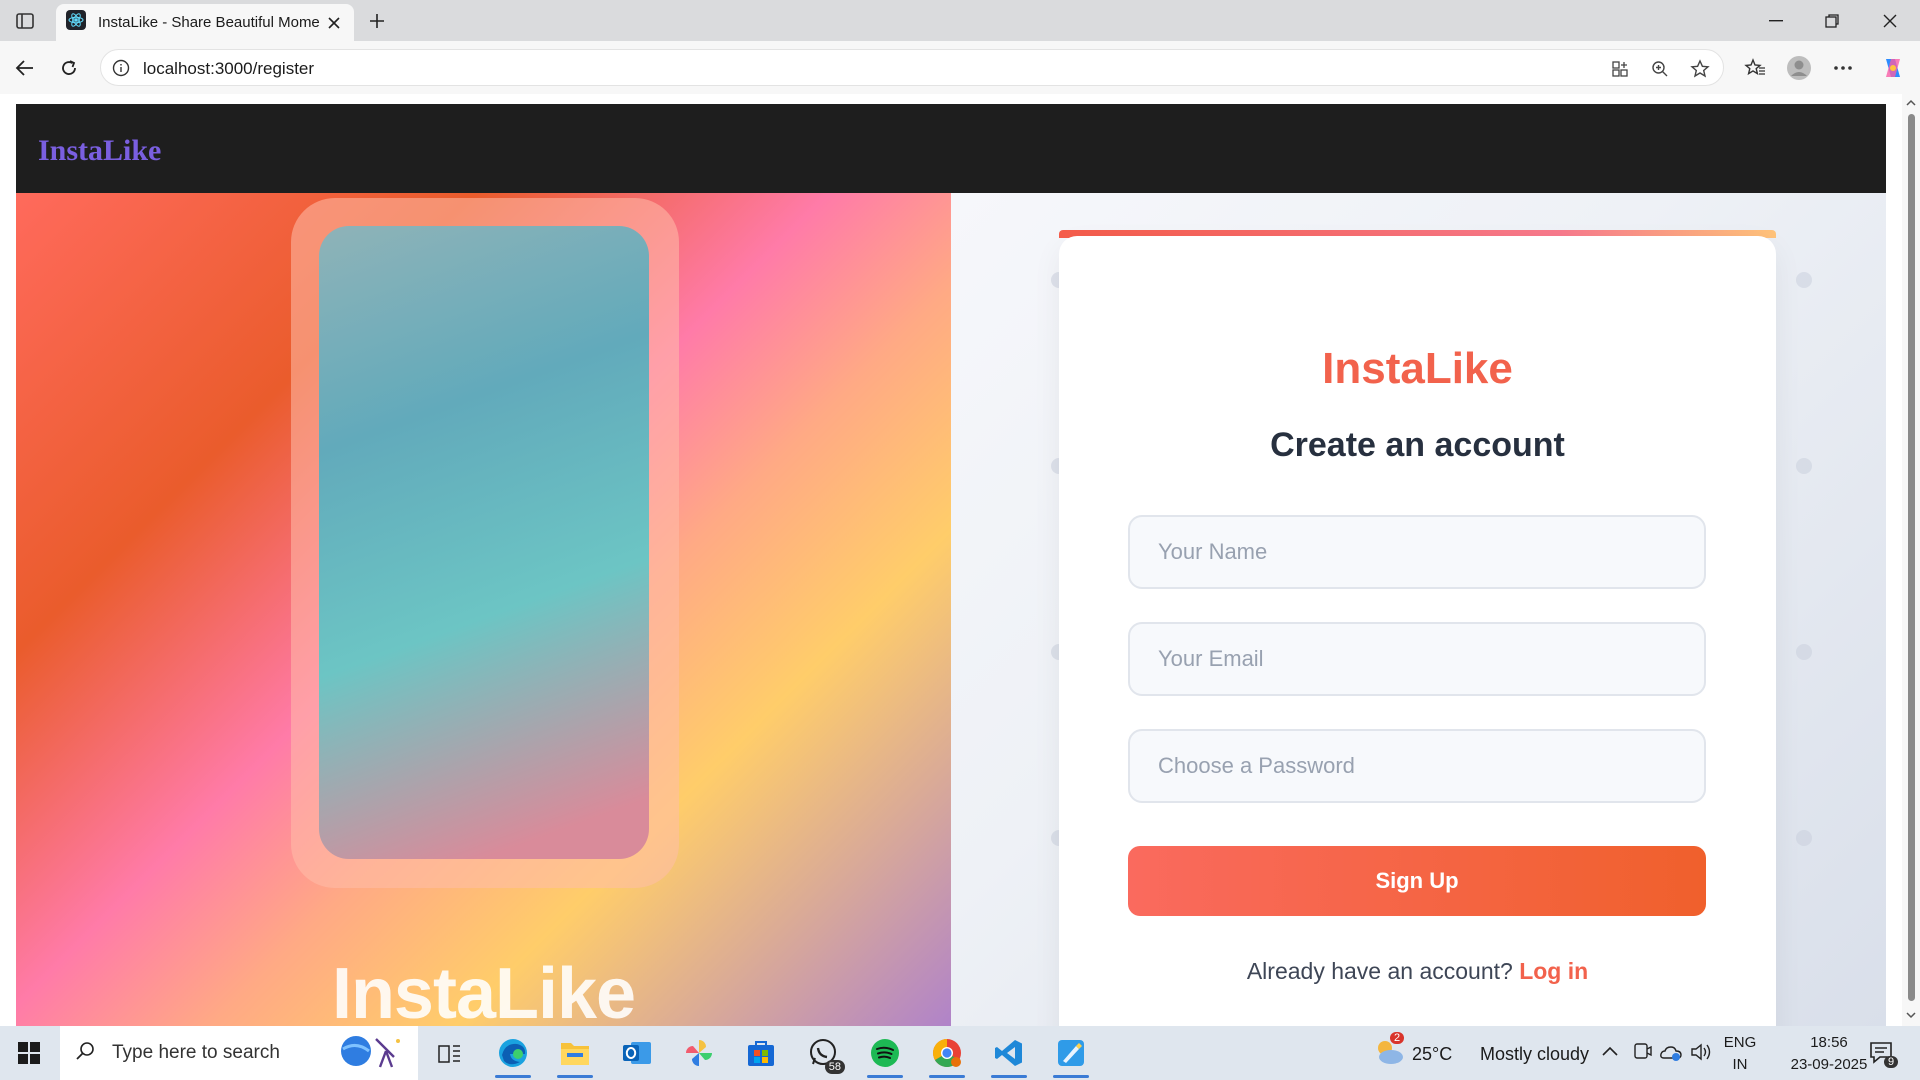 The height and width of the screenshot is (1080, 1920). I want to click on copilot-icon, so click(1893, 68).